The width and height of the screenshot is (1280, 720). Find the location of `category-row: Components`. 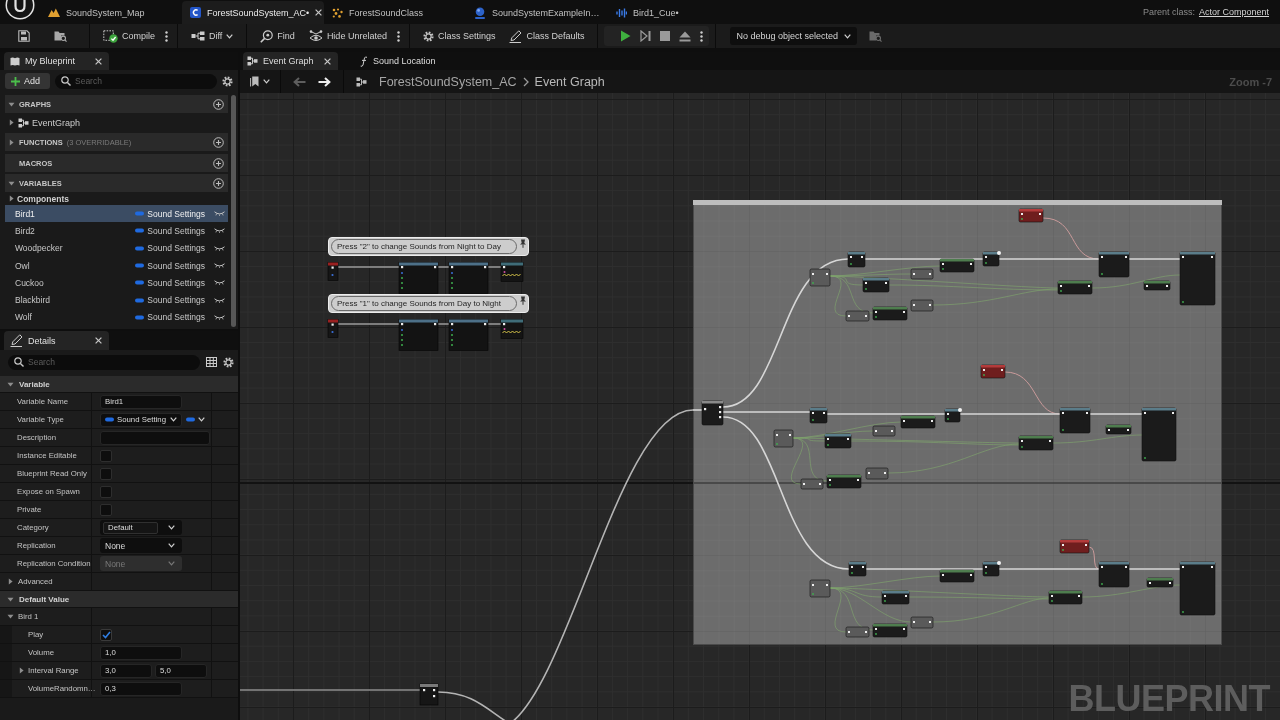

category-row: Components is located at coordinates (116, 198).